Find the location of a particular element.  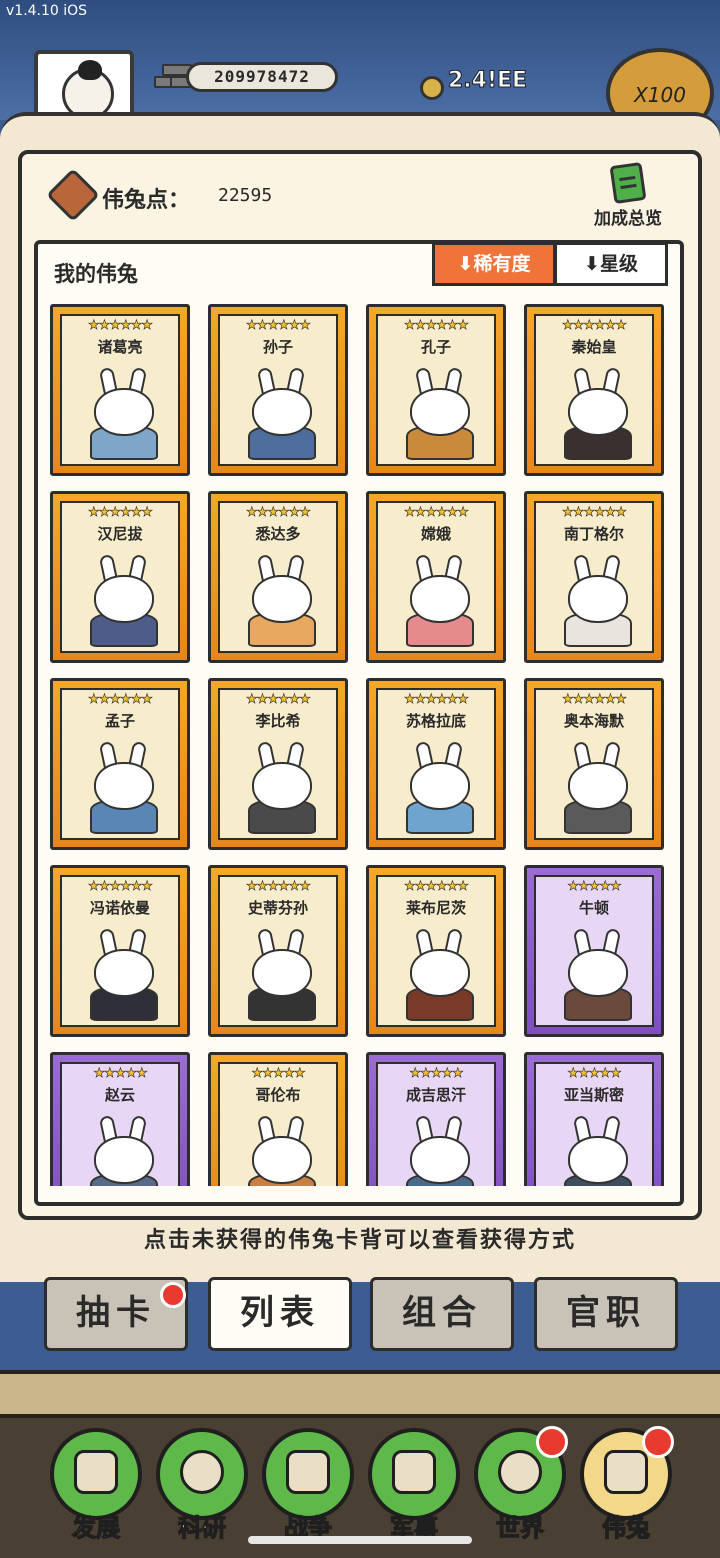

nav-world-label: 世界 is located at coordinates (519, 1527).